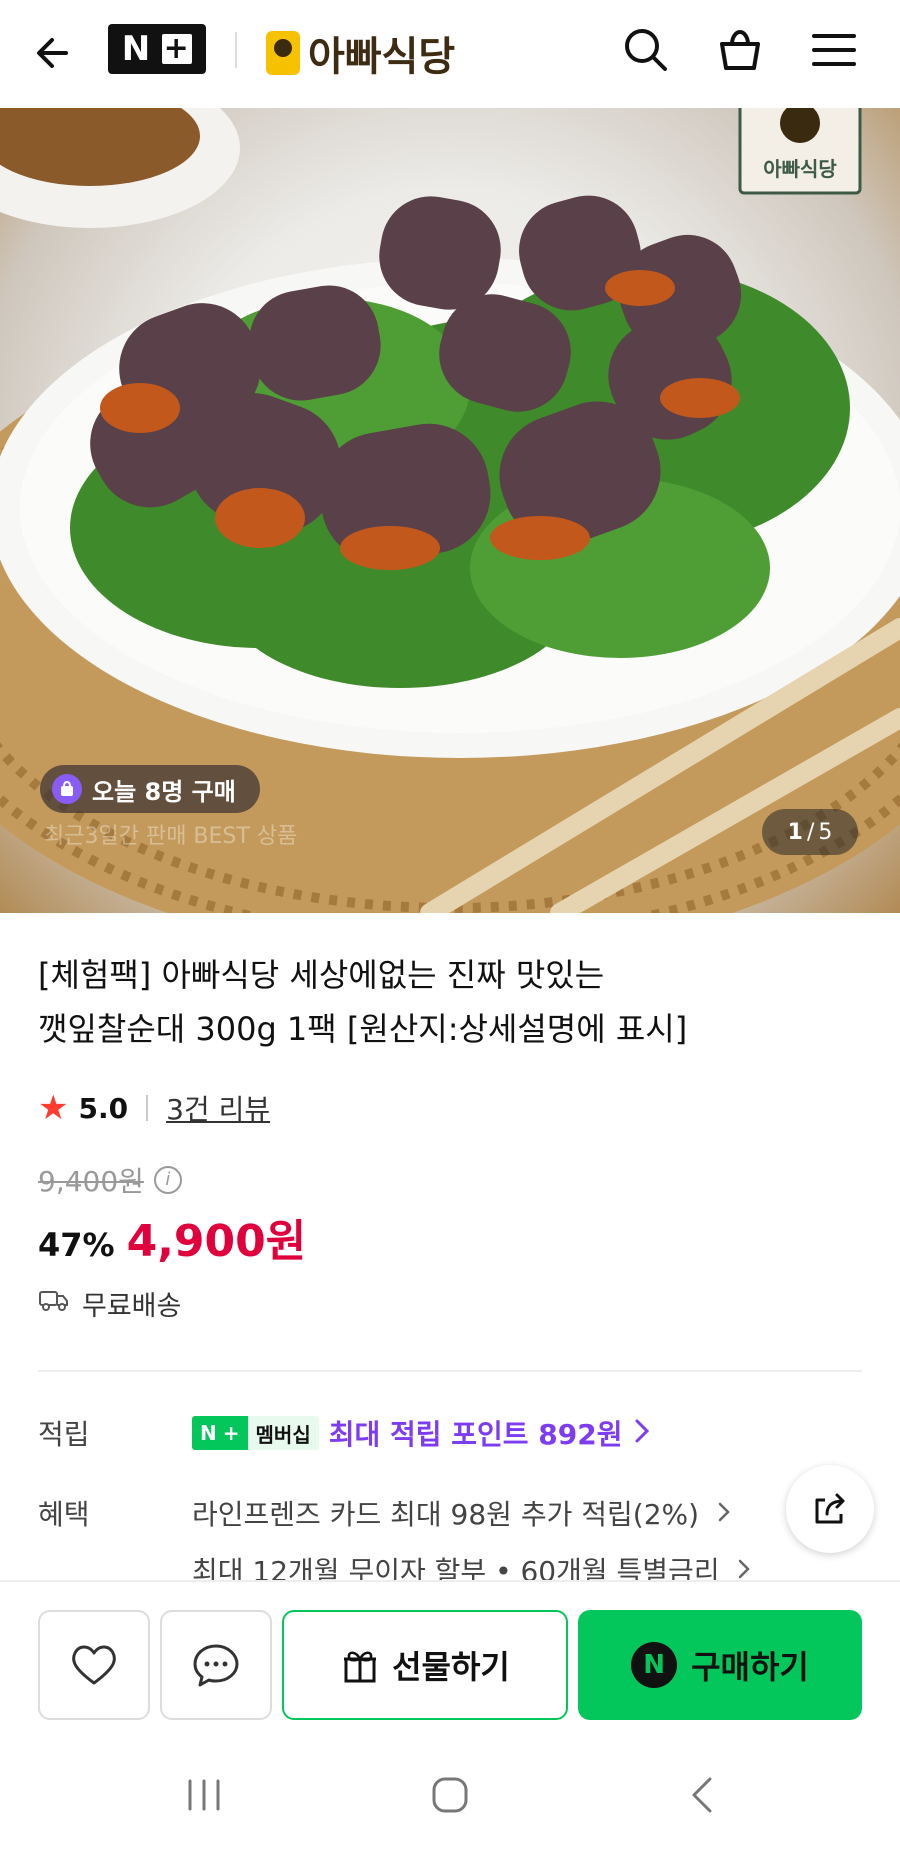 The width and height of the screenshot is (900, 1857). I want to click on today-buyers-badge: 오늘 8명 구매, so click(150, 789).